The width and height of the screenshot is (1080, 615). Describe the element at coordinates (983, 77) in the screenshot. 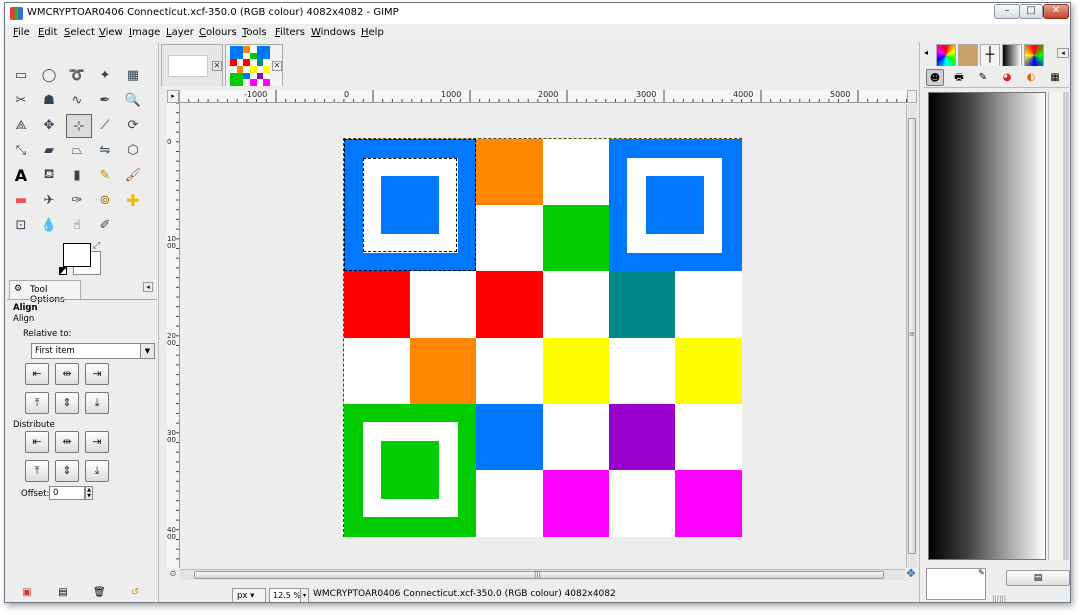

I see `brush-icon: ✎` at that location.